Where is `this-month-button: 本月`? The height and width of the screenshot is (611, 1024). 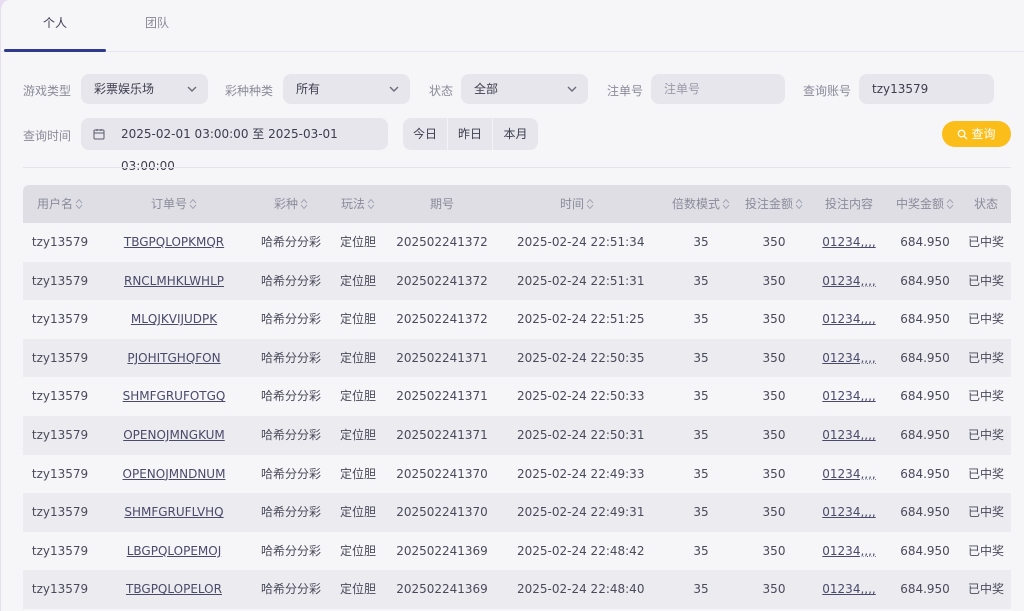 this-month-button: 本月 is located at coordinates (515, 134).